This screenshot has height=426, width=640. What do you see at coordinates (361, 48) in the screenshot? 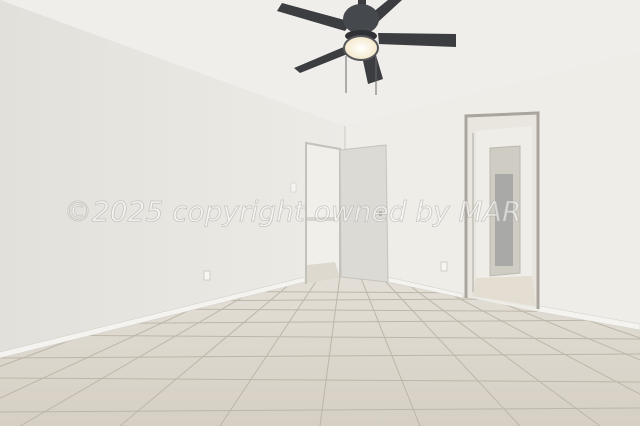
I see `fan-light-icon` at bounding box center [361, 48].